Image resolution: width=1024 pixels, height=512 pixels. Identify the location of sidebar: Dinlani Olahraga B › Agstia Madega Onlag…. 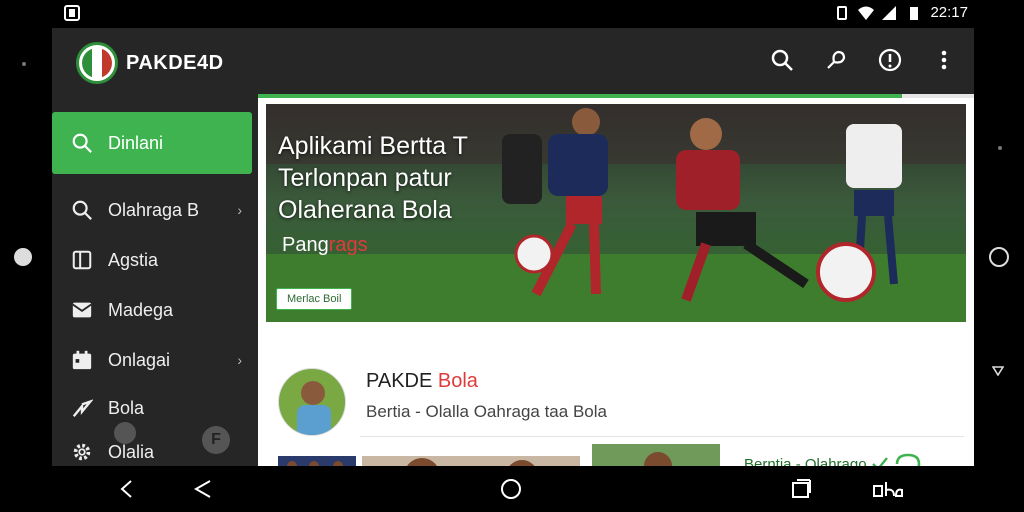
(155, 282).